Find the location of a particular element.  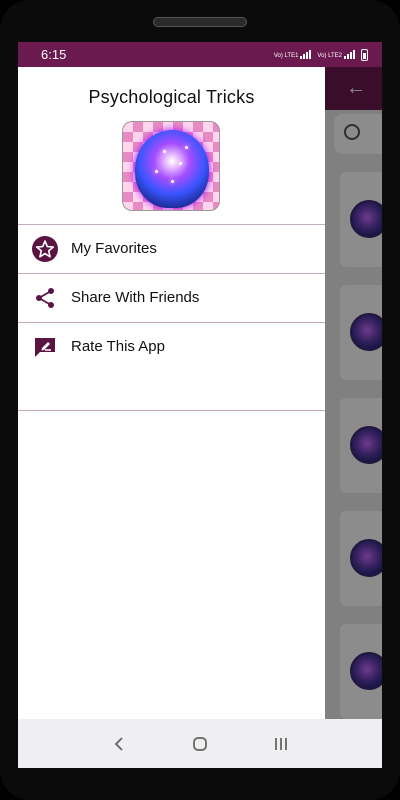

status-icons: Vo) LTE1 Vo) LTE2 is located at coordinates (321, 54).